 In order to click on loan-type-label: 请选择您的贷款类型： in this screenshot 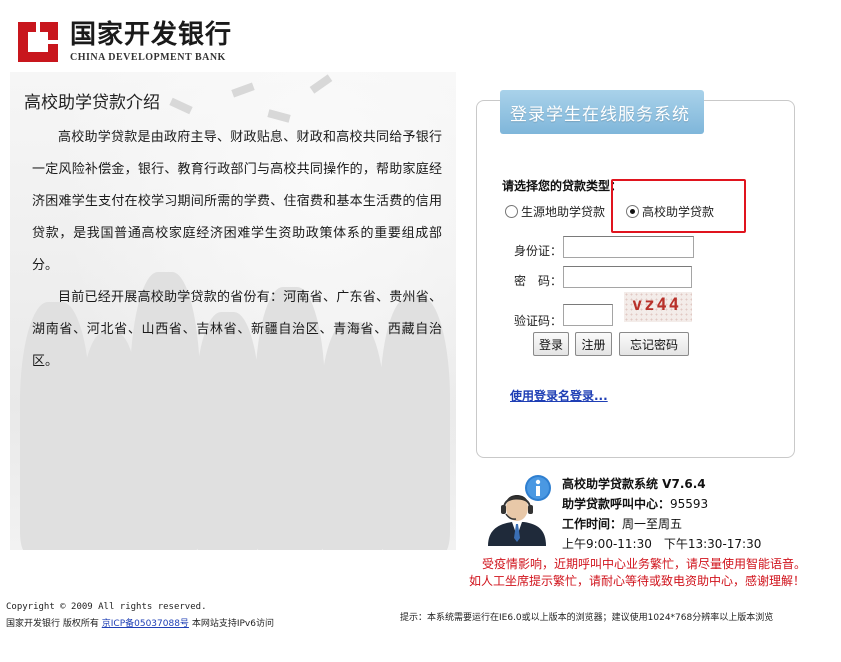, I will do `click(562, 186)`.